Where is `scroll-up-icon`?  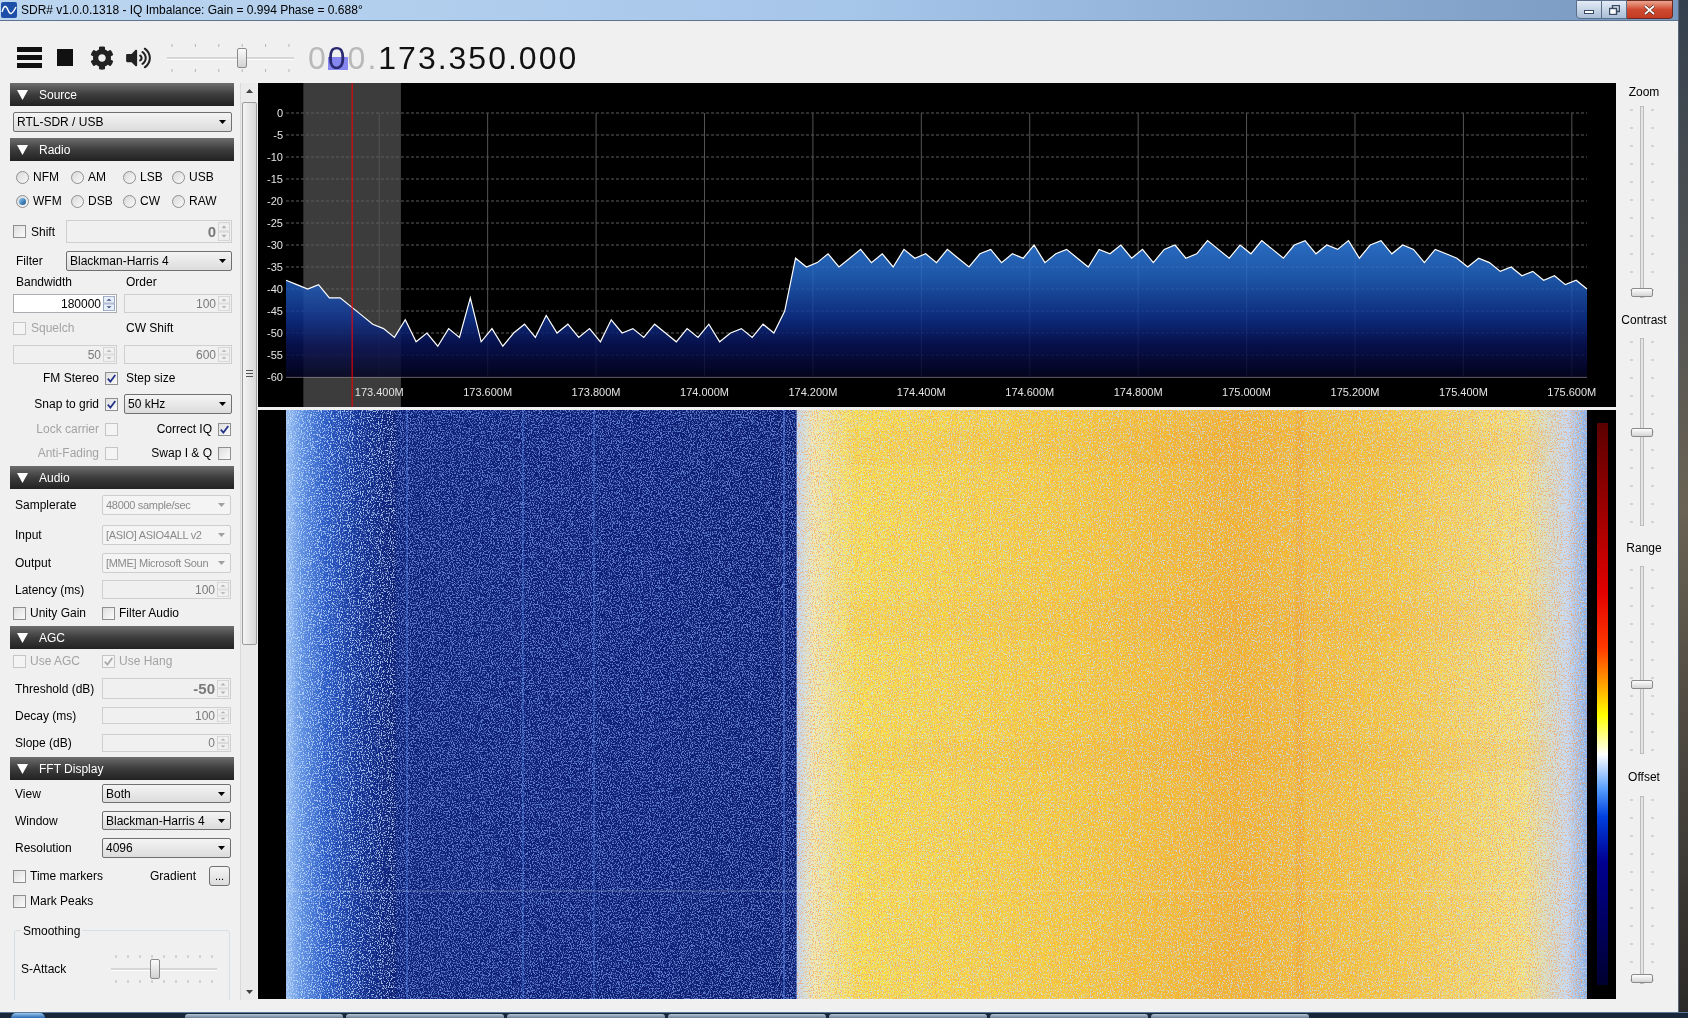
scroll-up-icon is located at coordinates (249, 91).